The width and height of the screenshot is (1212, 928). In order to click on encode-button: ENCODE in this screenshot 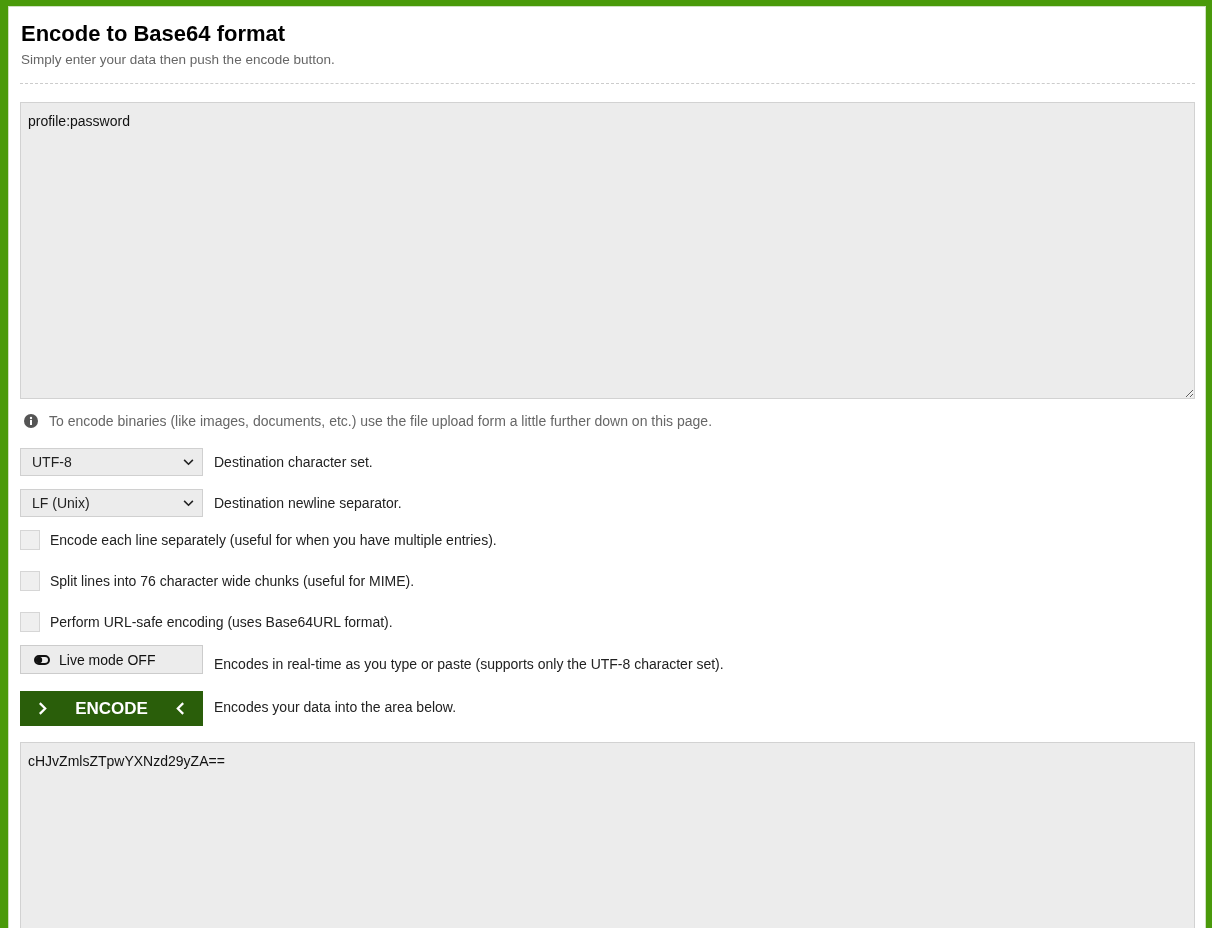, I will do `click(111, 708)`.